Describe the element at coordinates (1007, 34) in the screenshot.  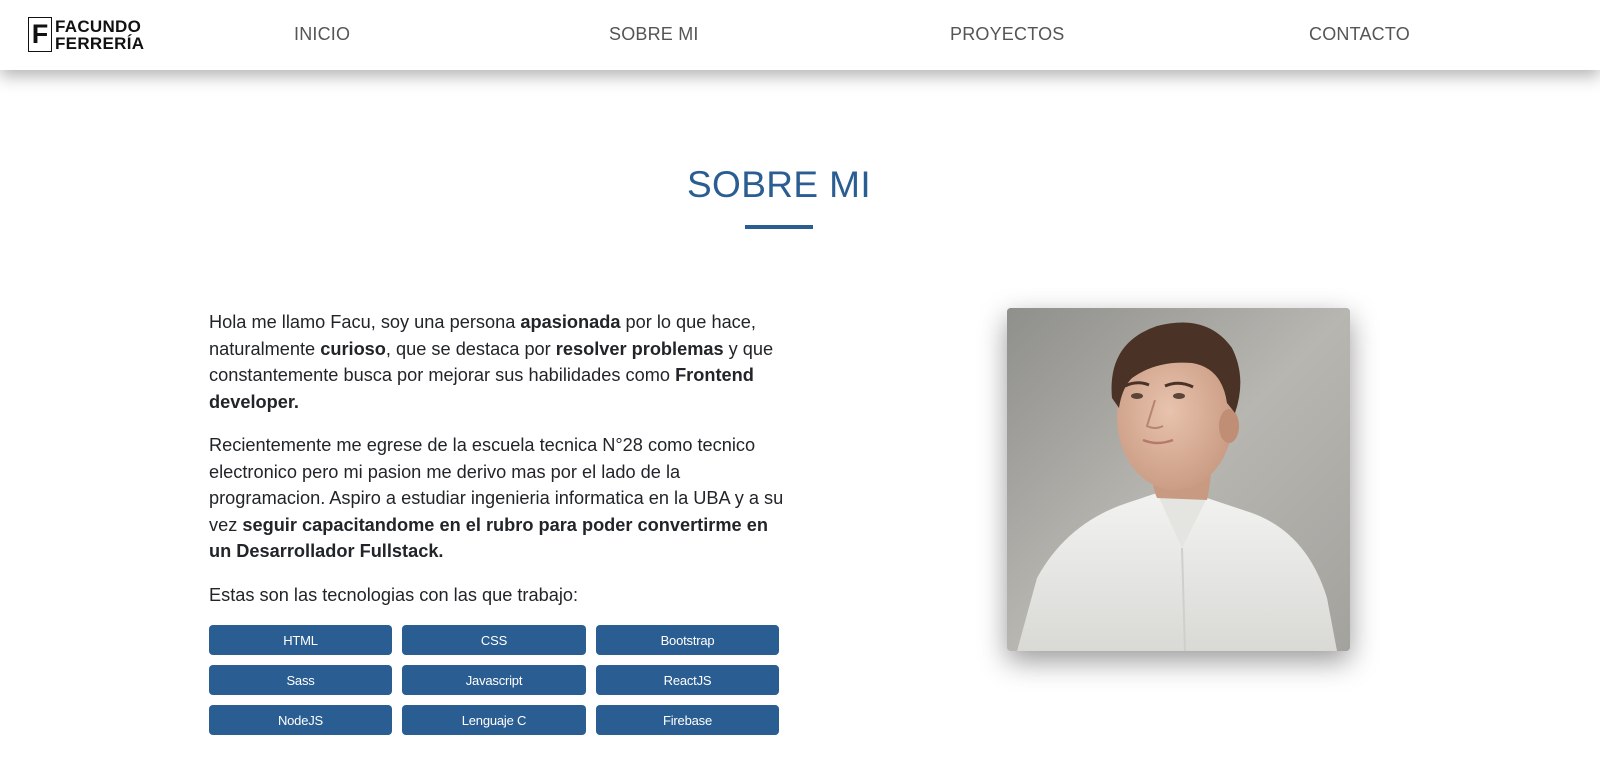
I see `nav-link-proyectos: PROYECTOS` at that location.